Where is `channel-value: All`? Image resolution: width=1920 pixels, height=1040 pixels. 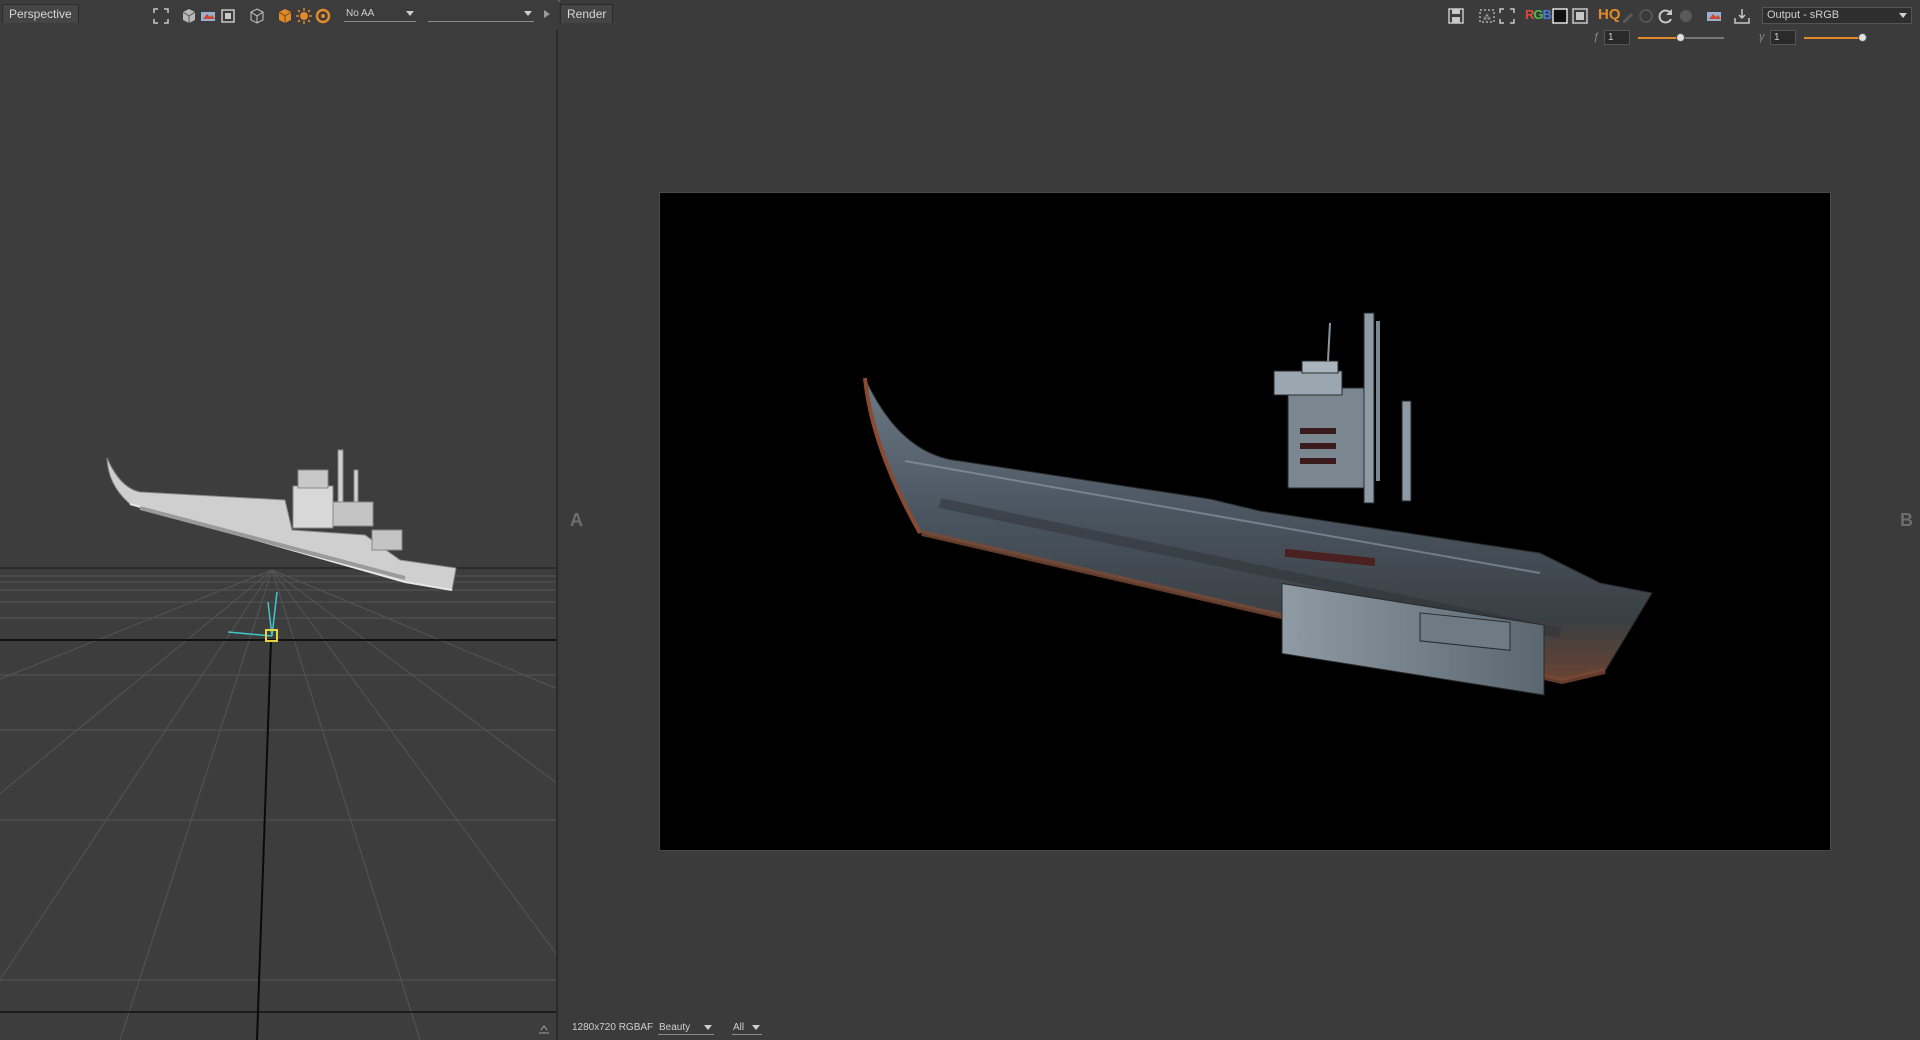
channel-value: All is located at coordinates (739, 1027).